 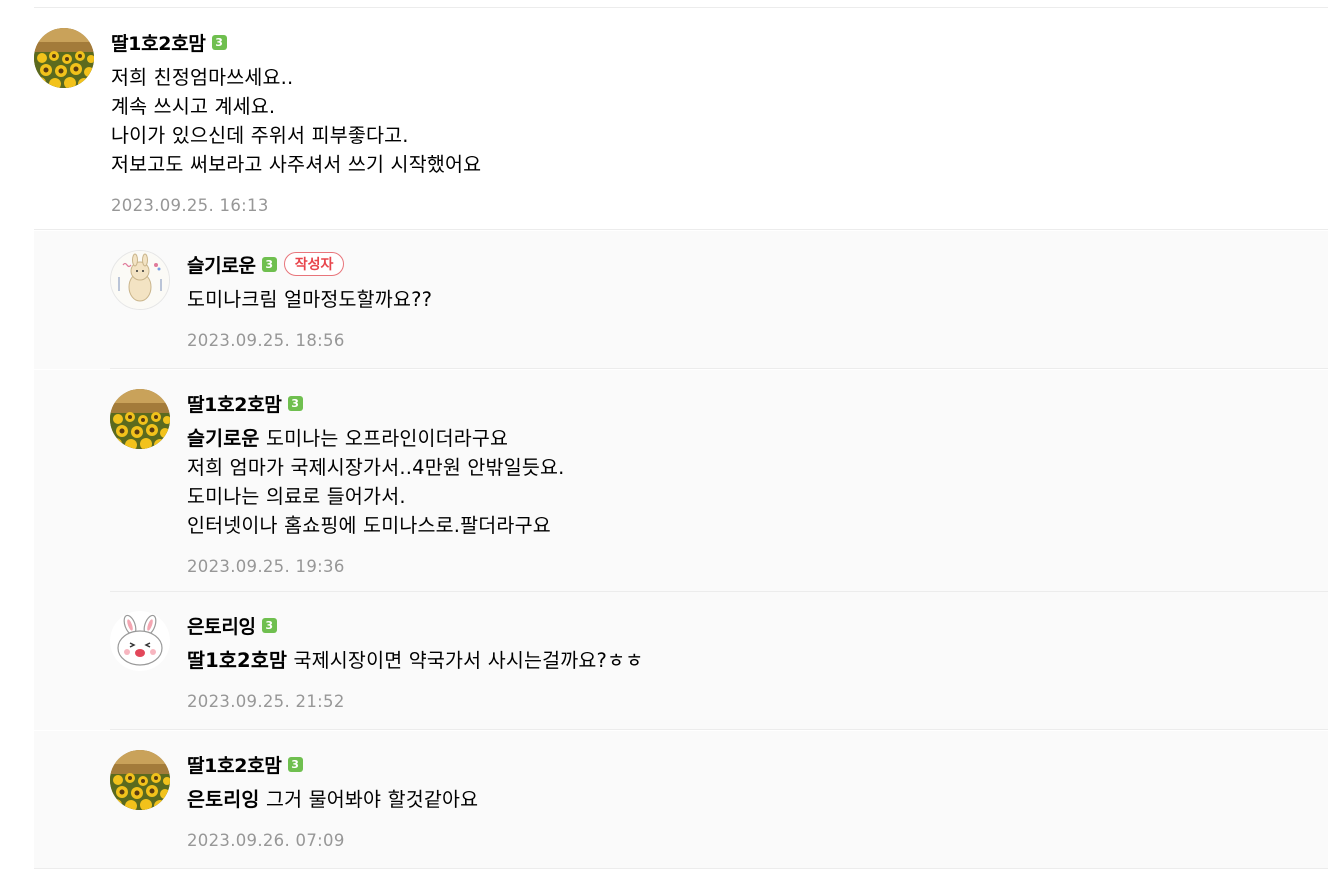 I want to click on mention-link: 은토리잉, so click(x=223, y=799).